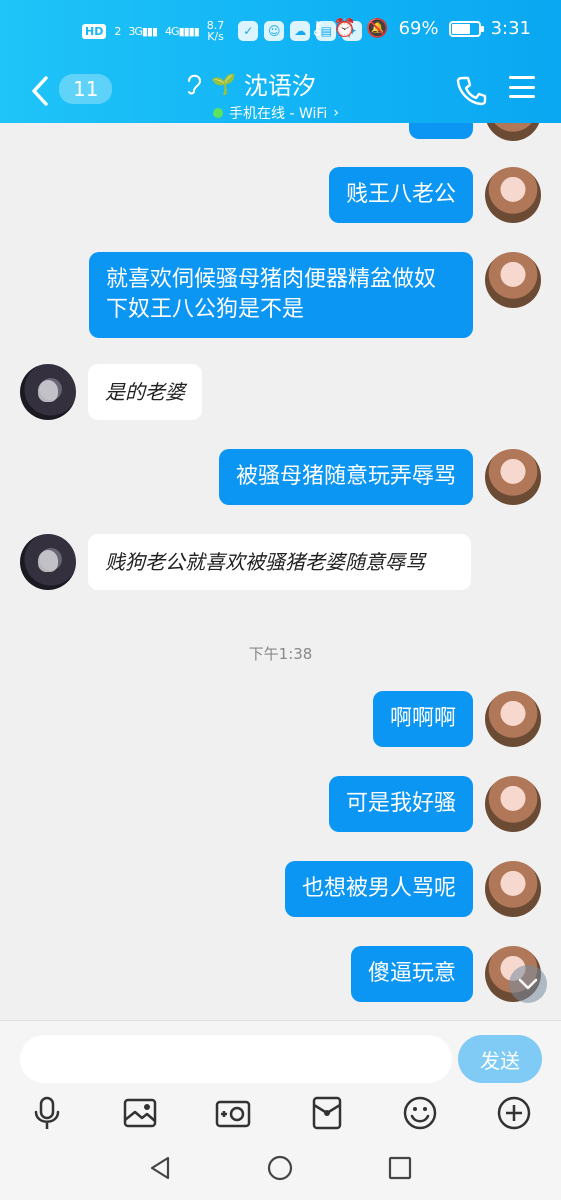 Image resolution: width=561 pixels, height=1200 pixels. What do you see at coordinates (400, 804) in the screenshot?
I see `message-bubble: 可是我好骚` at bounding box center [400, 804].